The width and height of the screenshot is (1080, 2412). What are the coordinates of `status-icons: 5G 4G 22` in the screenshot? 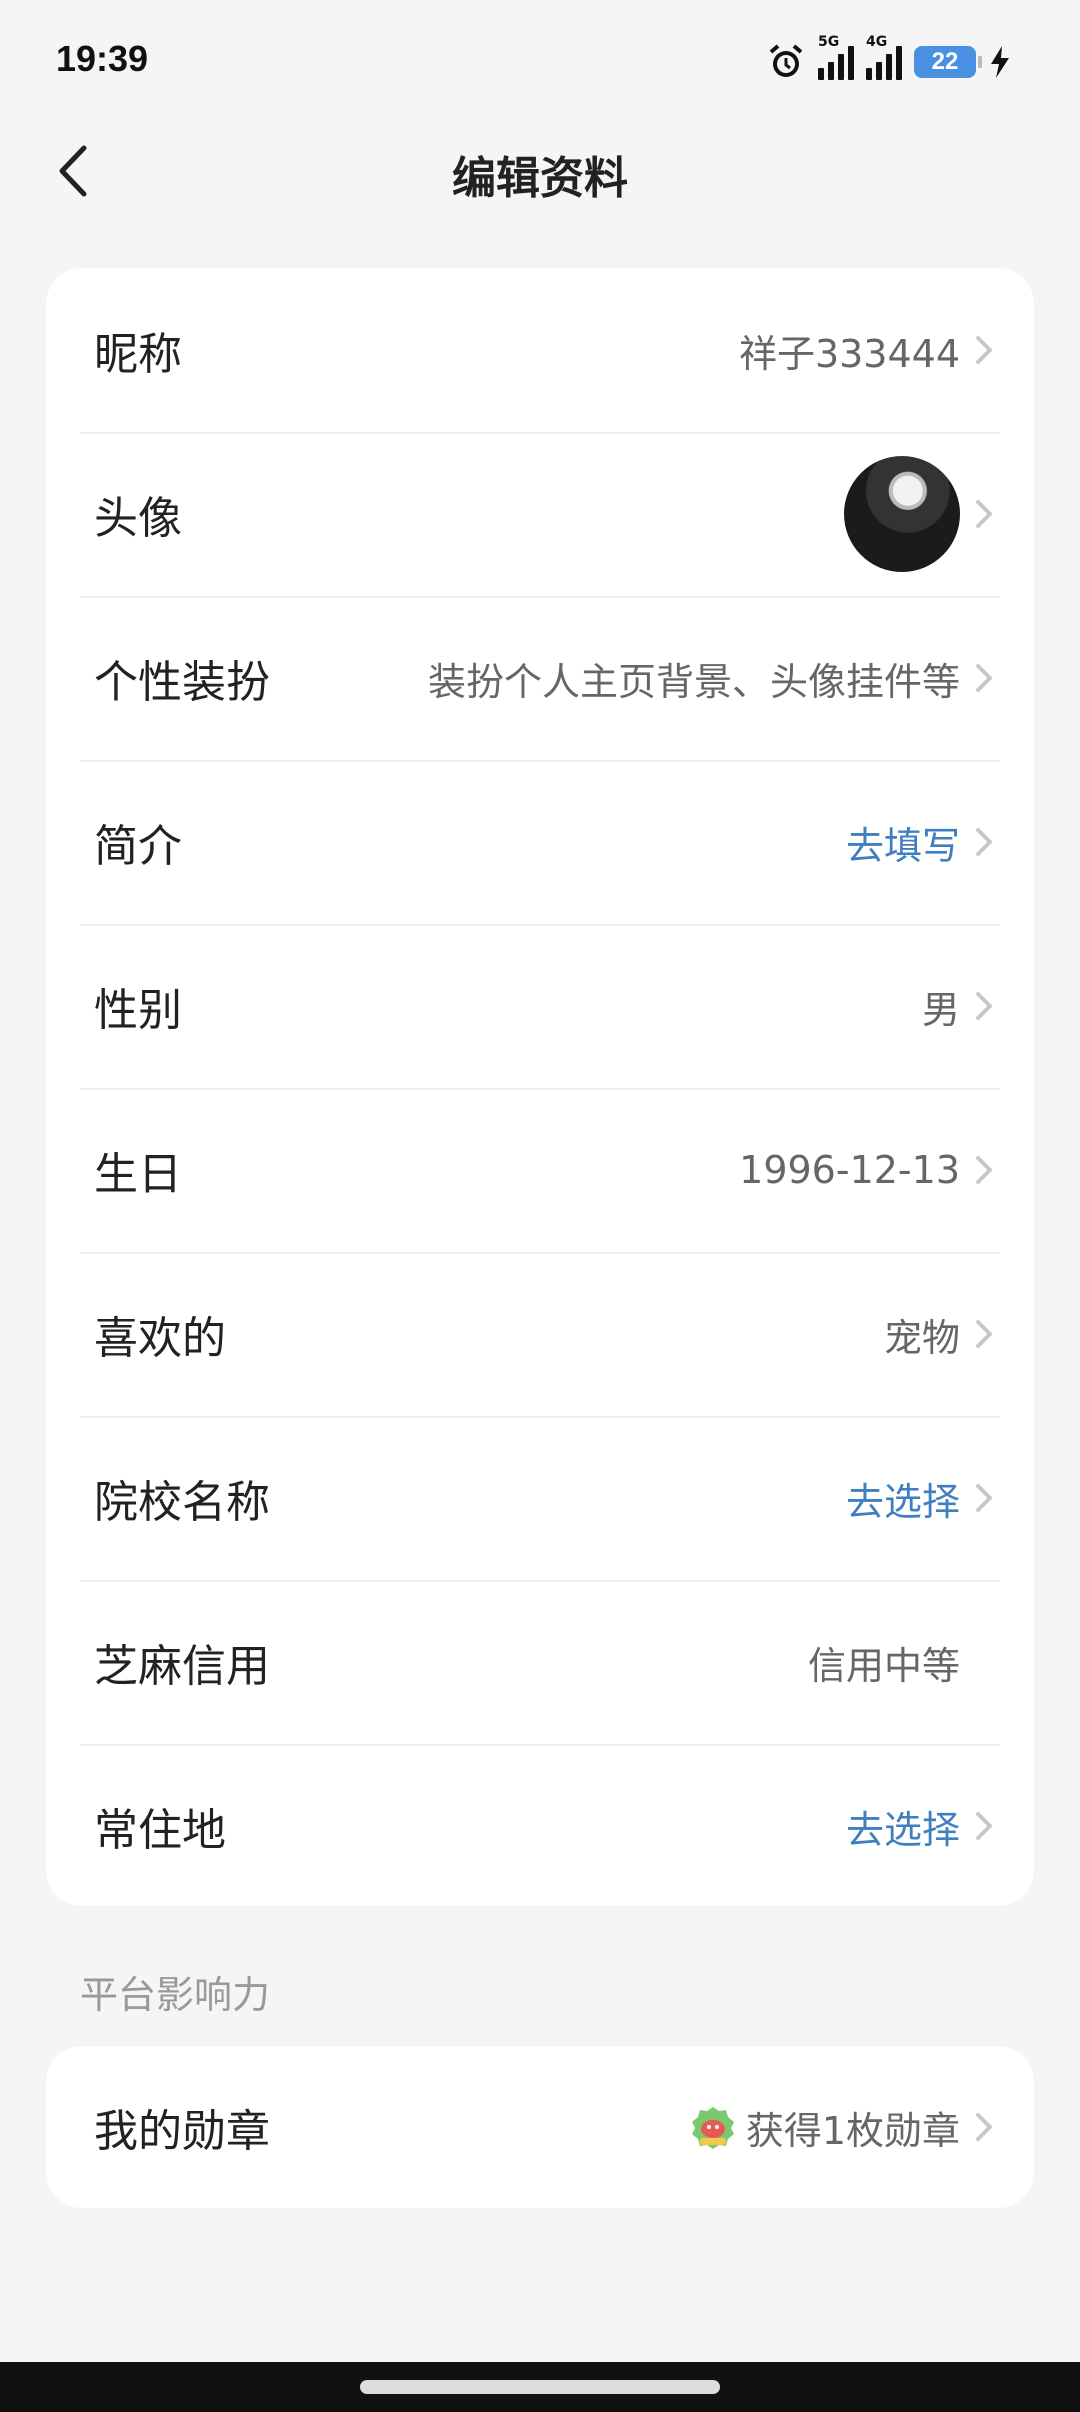 It's located at (889, 60).